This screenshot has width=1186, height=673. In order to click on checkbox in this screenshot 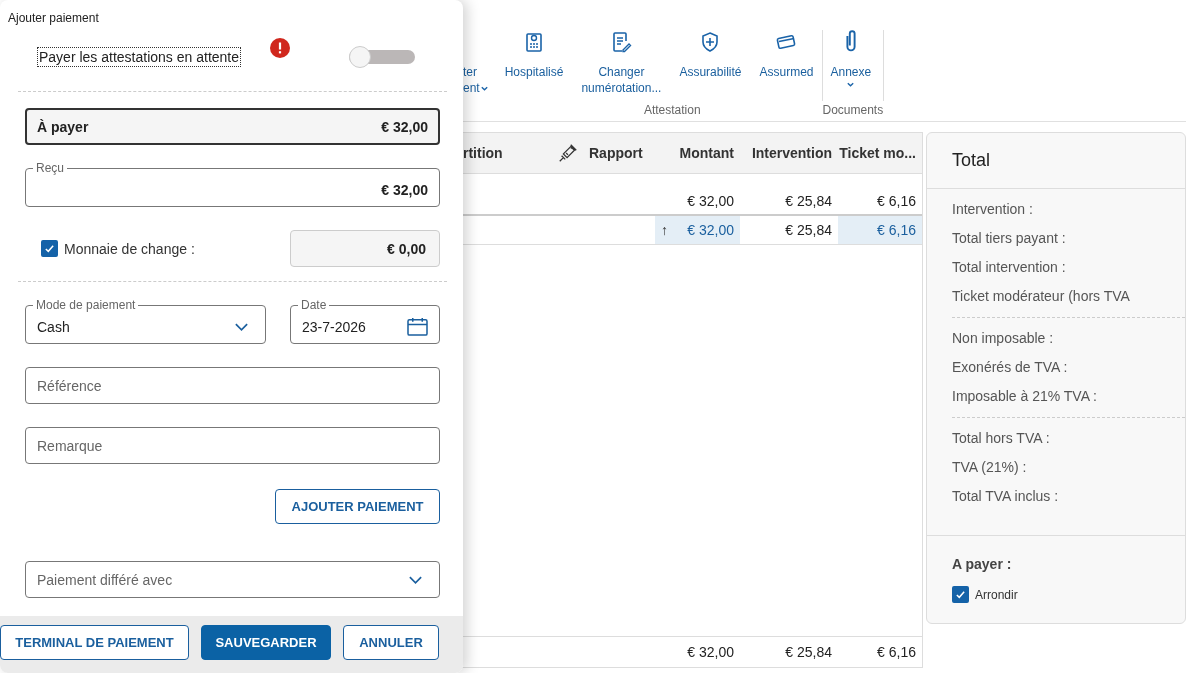, I will do `click(49, 248)`.